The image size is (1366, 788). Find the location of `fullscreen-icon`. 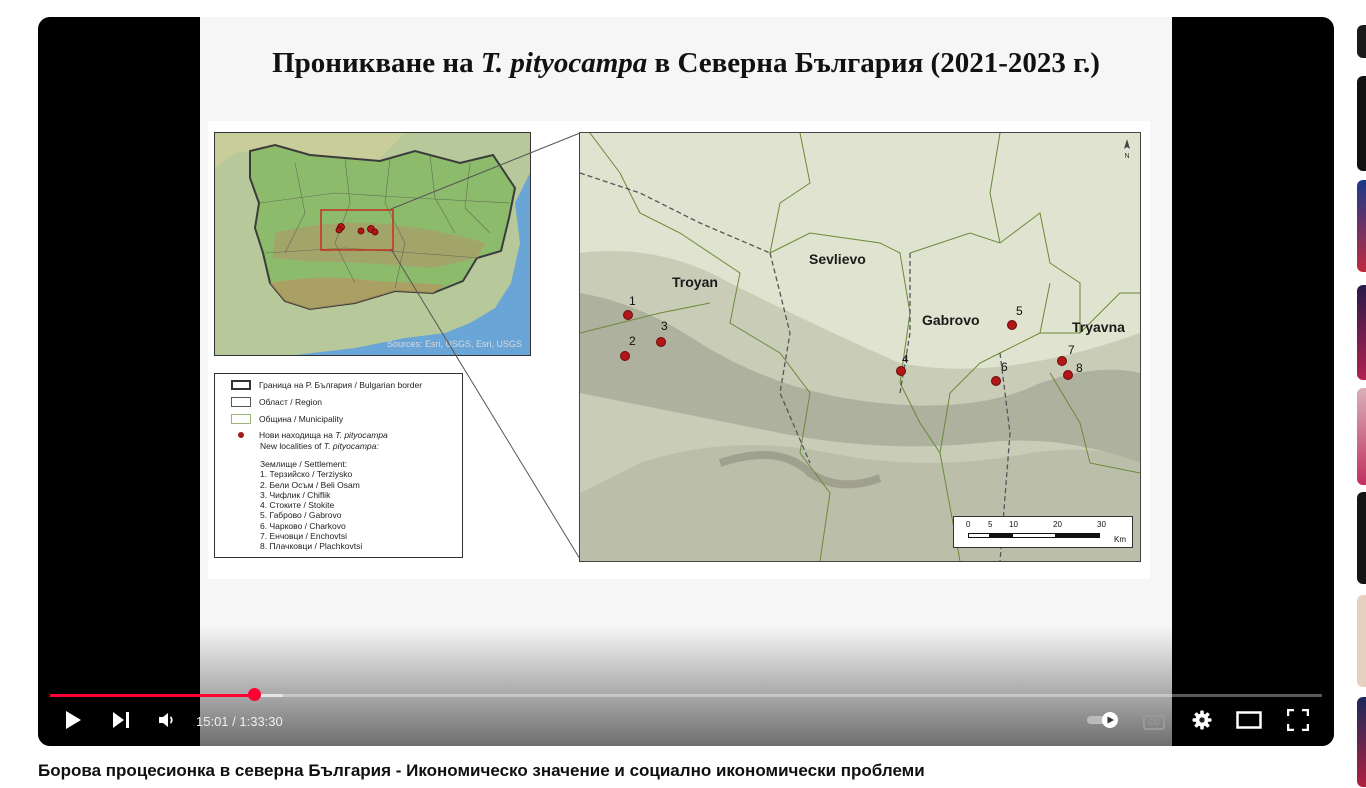

fullscreen-icon is located at coordinates (1298, 722).